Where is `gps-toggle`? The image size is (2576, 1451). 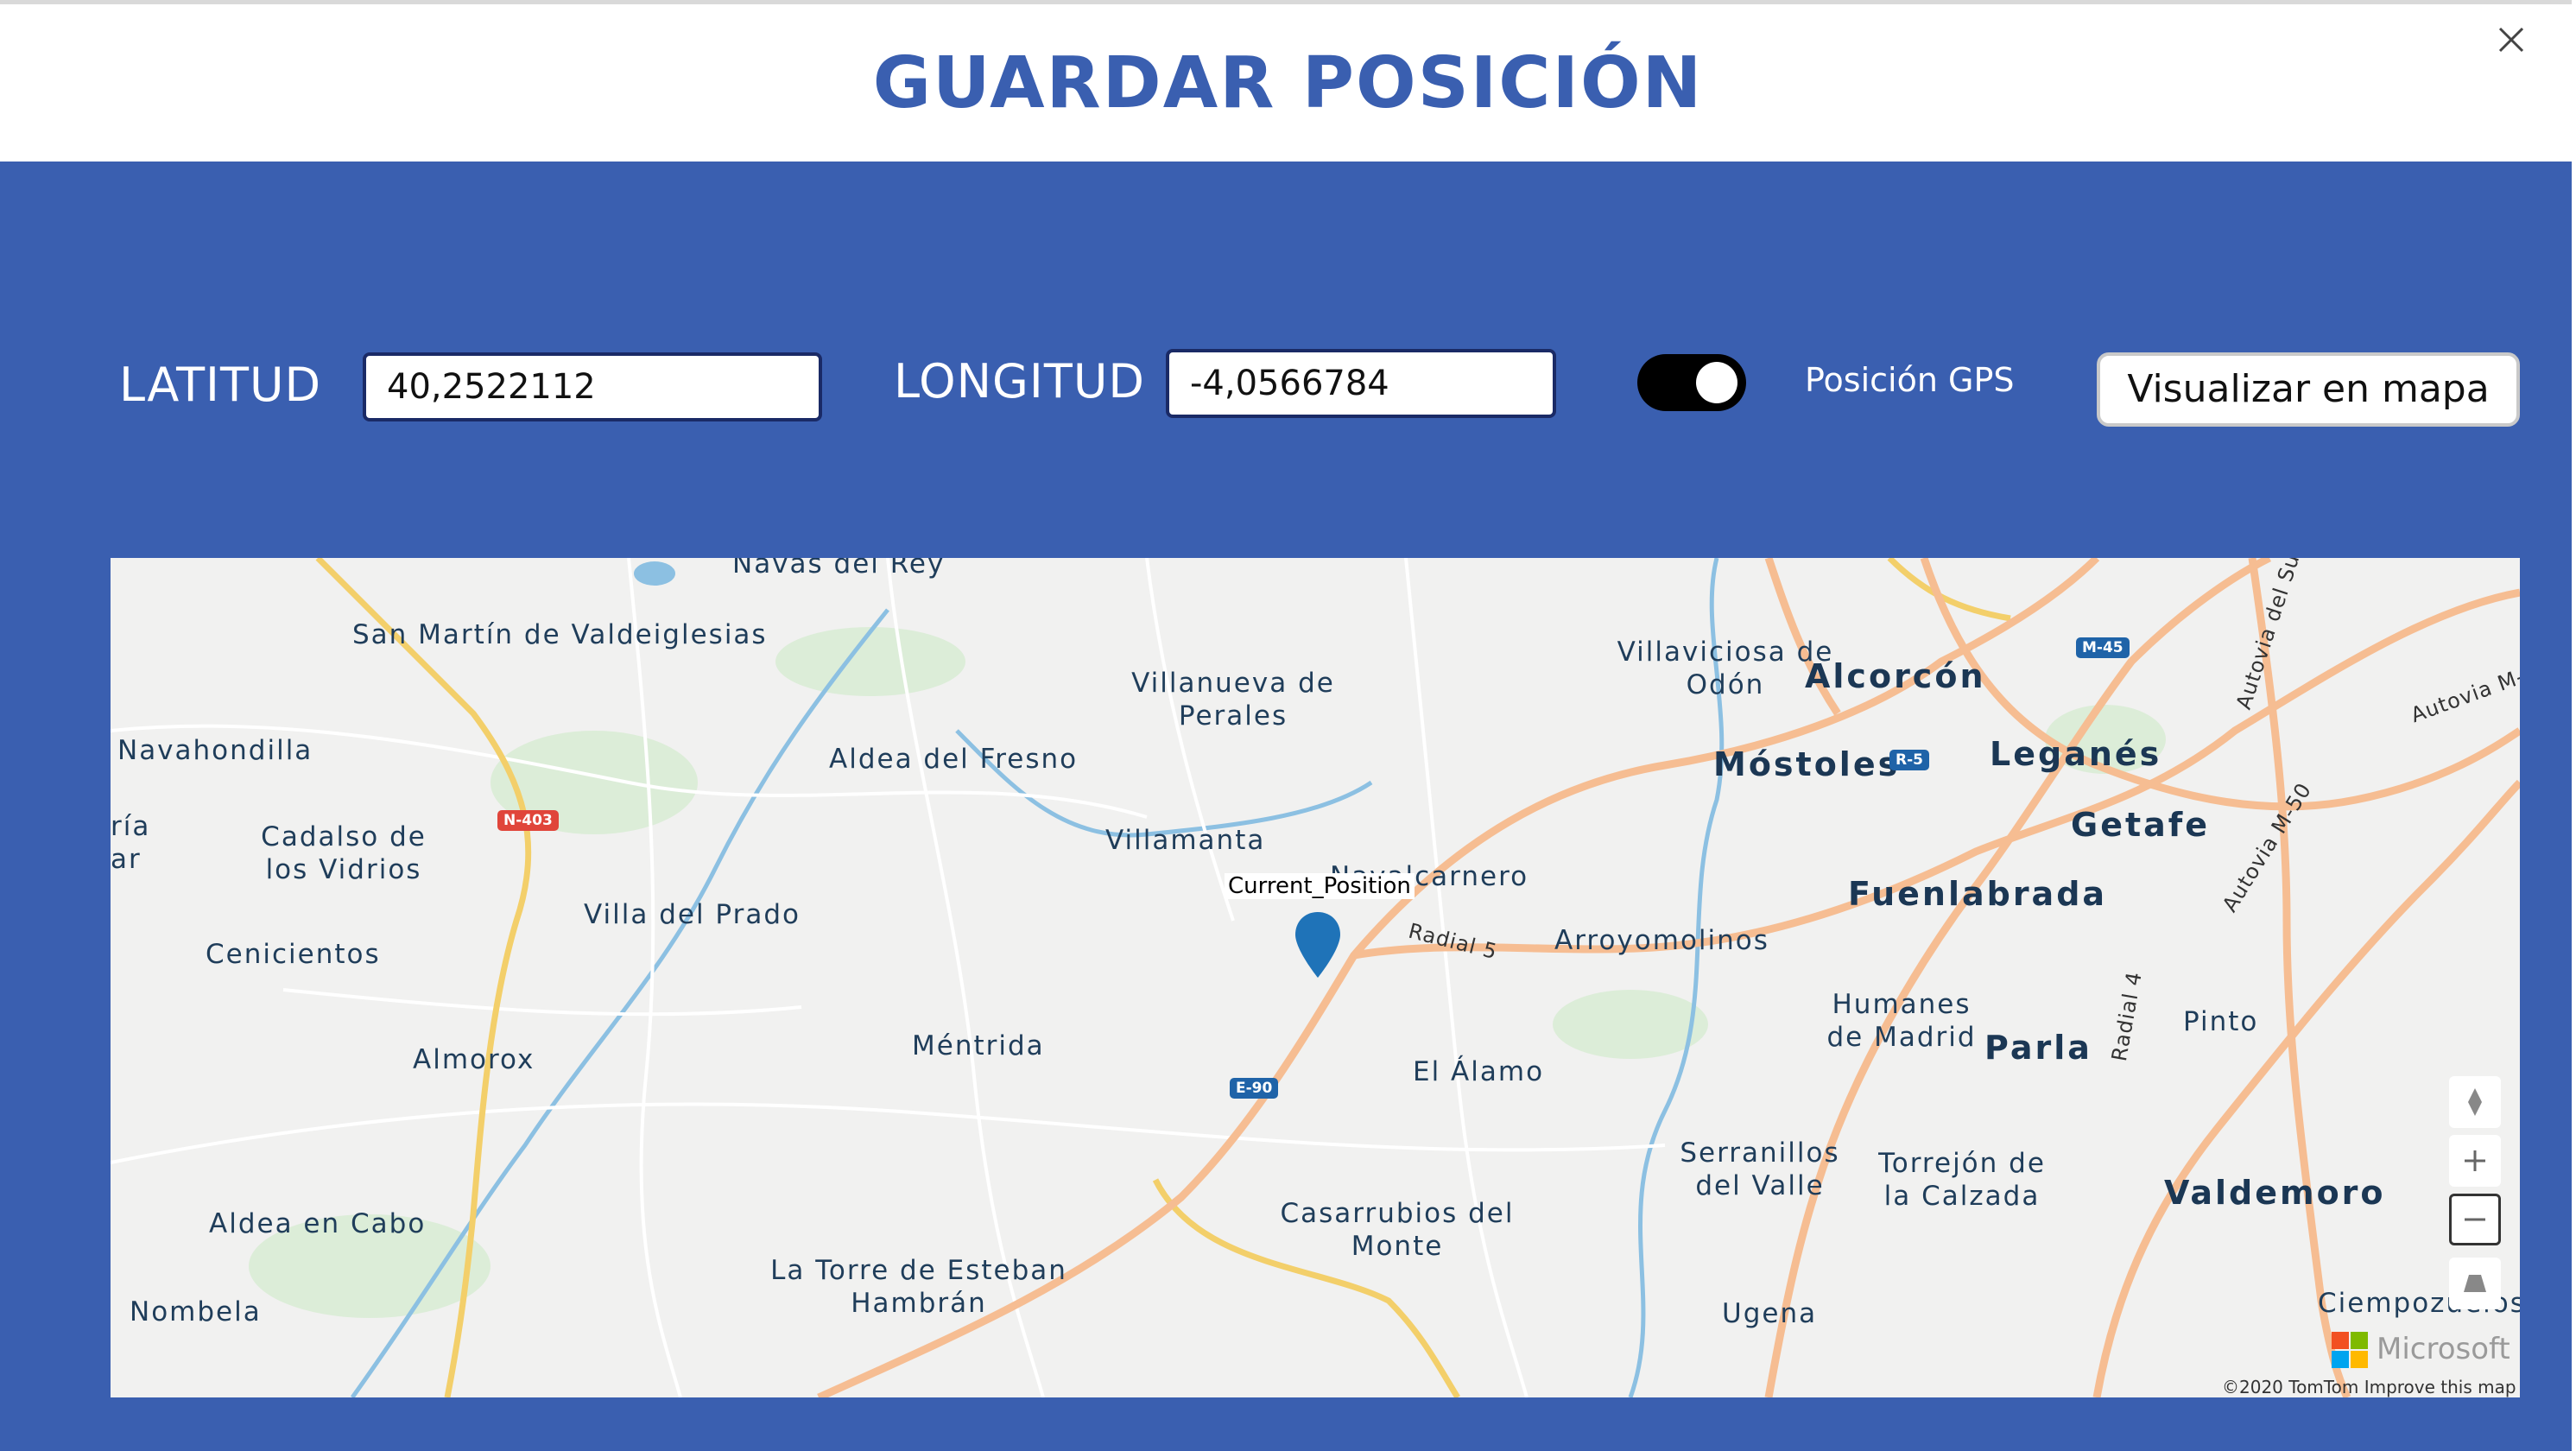
gps-toggle is located at coordinates (1691, 382).